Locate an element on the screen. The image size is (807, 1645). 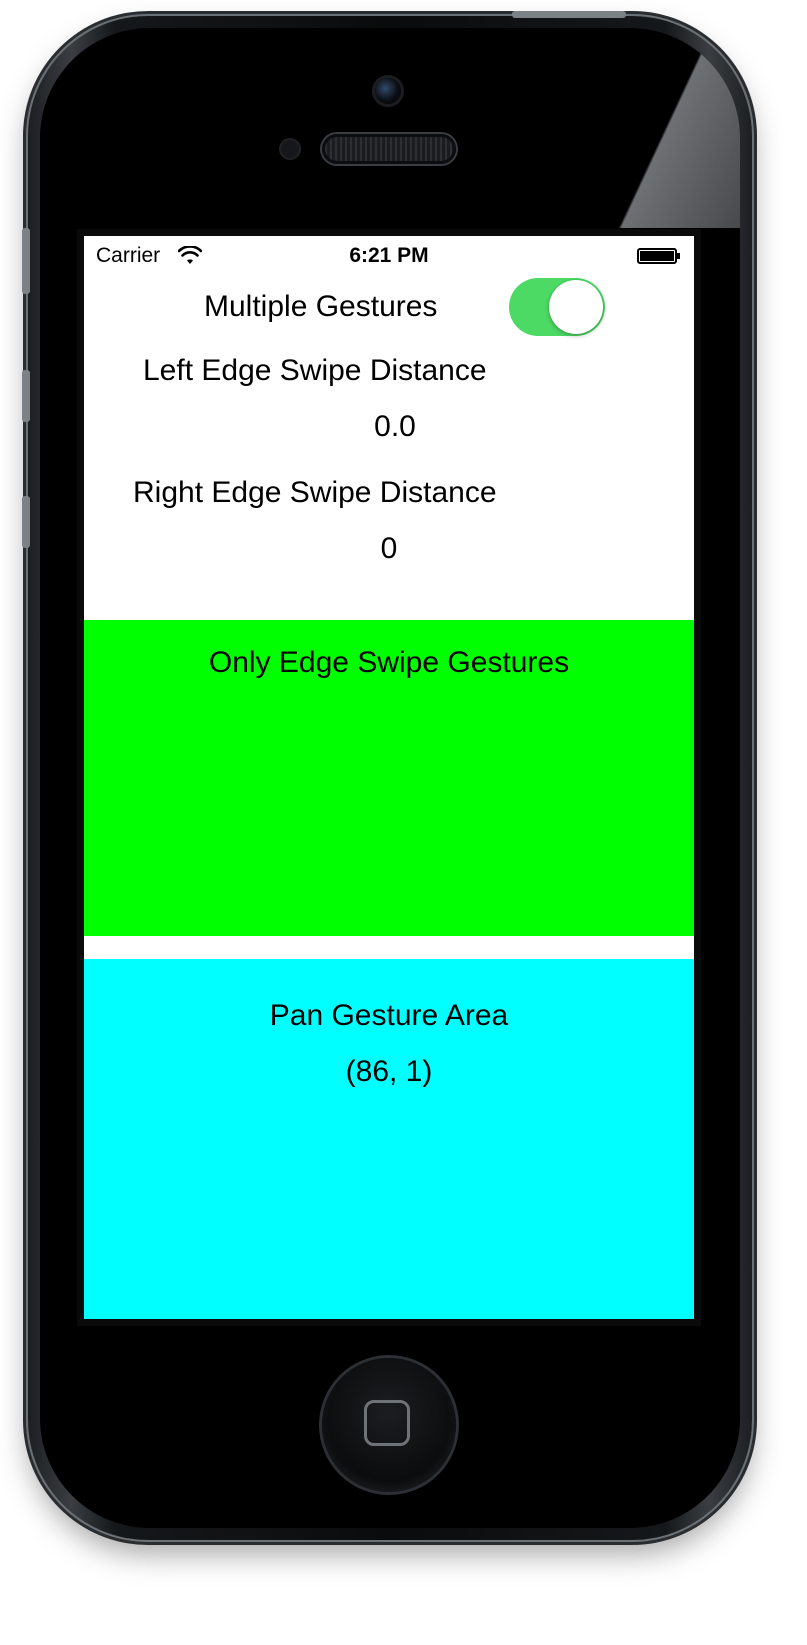
right-edge-swipe-value: 0 is located at coordinates (389, 548).